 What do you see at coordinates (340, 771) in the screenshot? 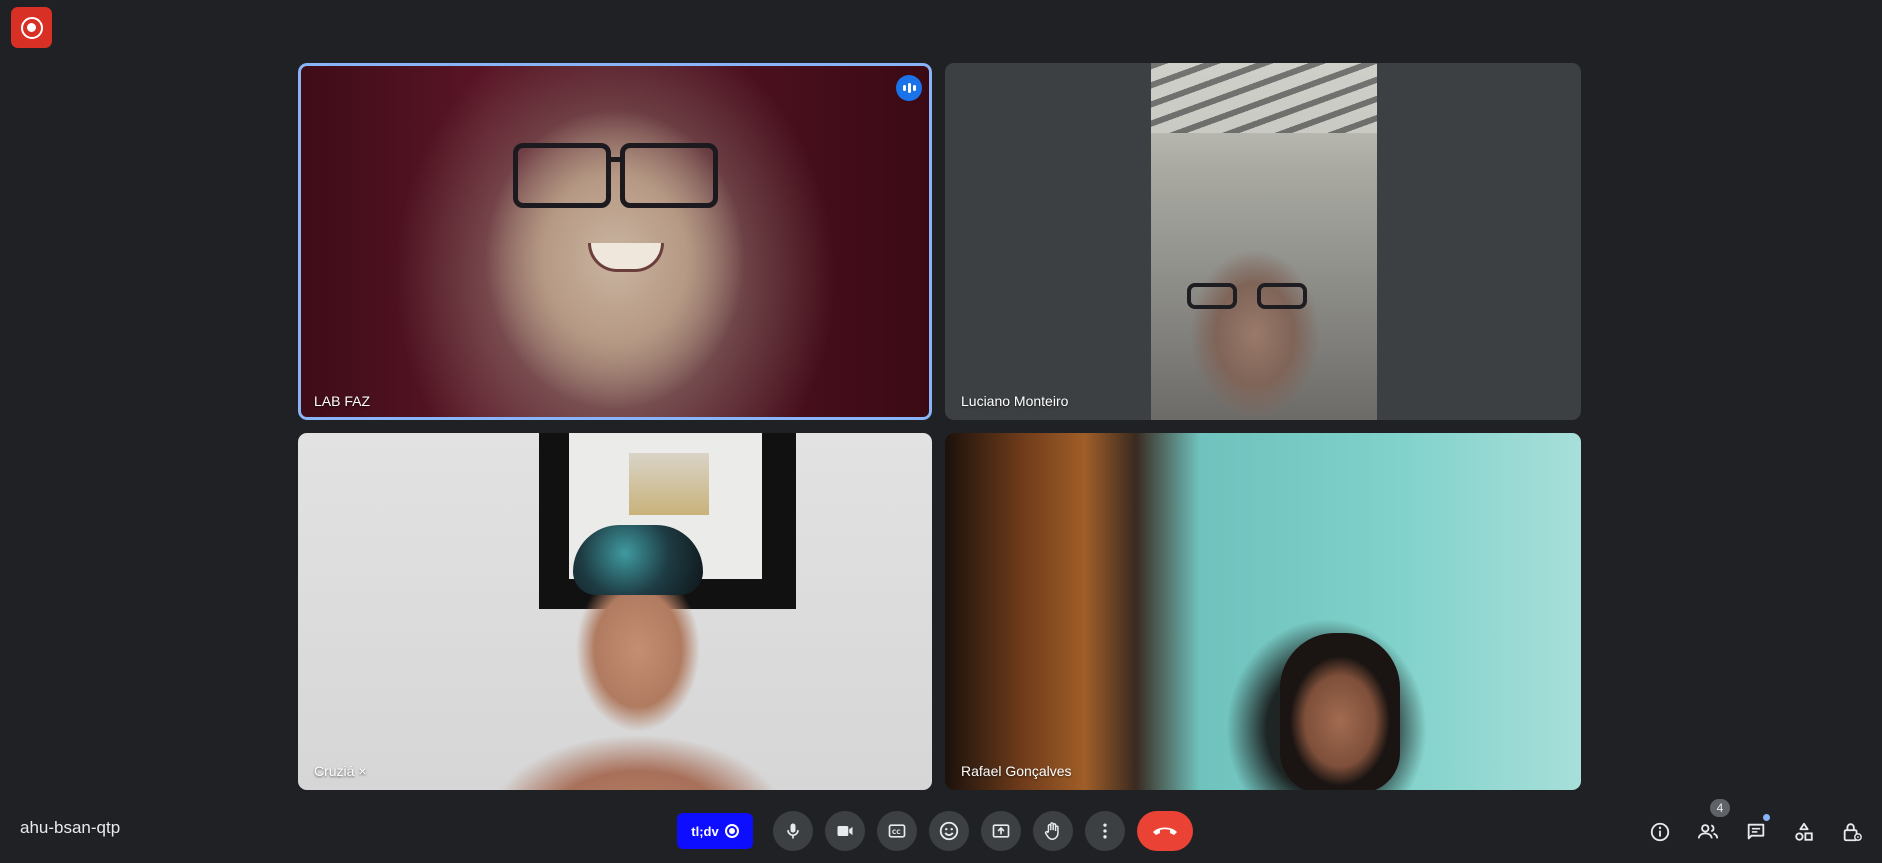
I see `participant-name: Cruziá ×` at bounding box center [340, 771].